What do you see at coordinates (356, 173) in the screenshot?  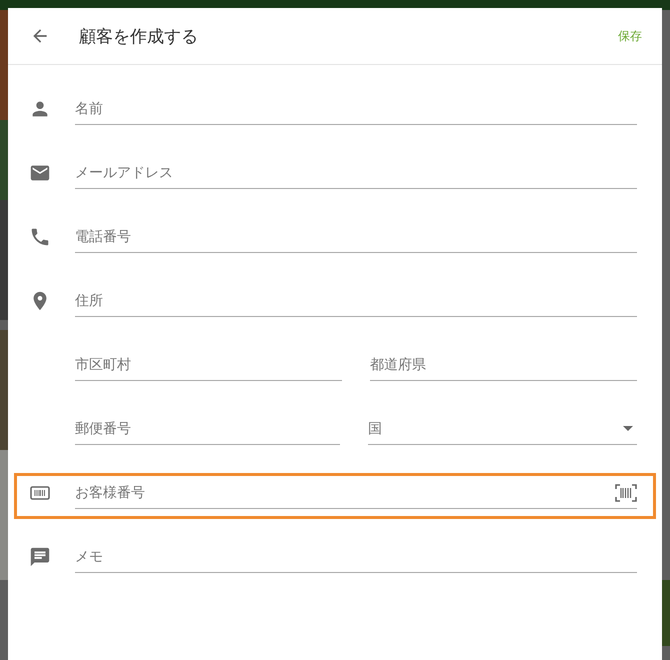 I see `input-field: メールアドレス` at bounding box center [356, 173].